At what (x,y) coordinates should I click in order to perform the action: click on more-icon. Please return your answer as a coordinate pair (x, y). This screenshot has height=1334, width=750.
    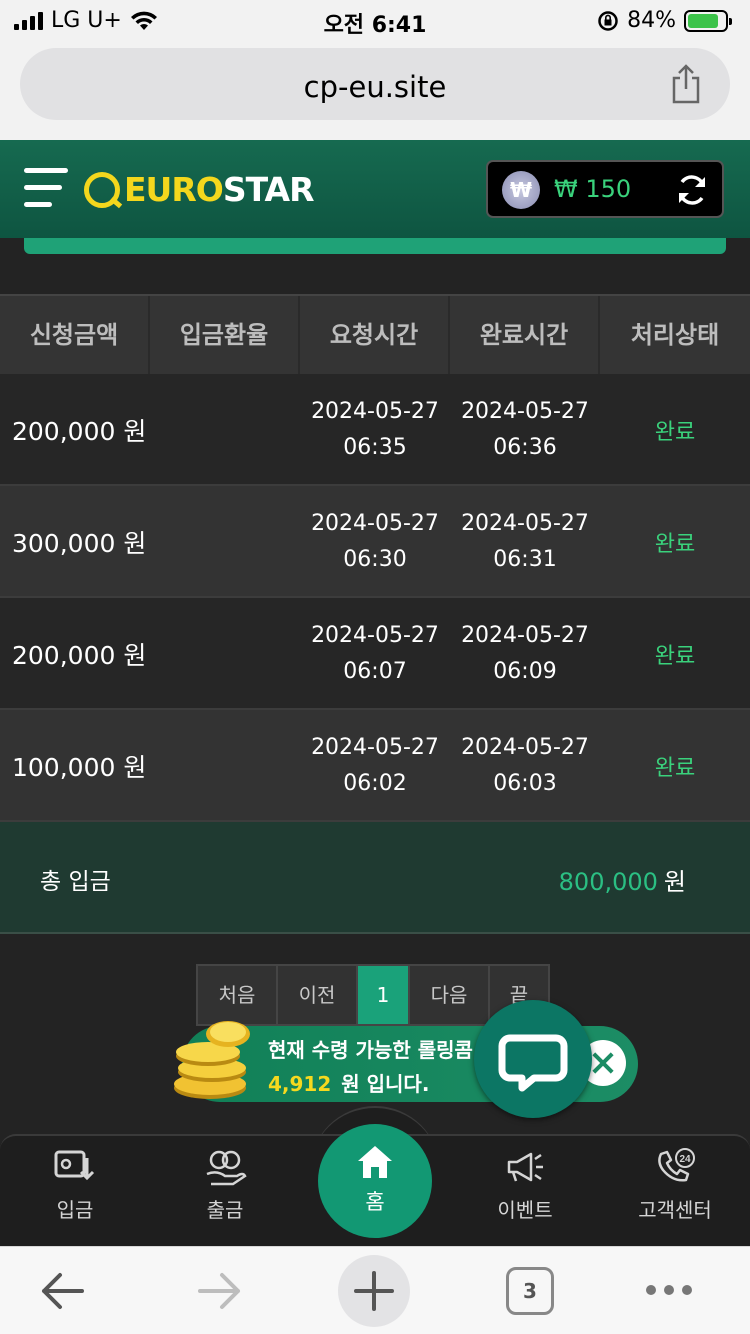
    Looking at the image, I should click on (669, 1290).